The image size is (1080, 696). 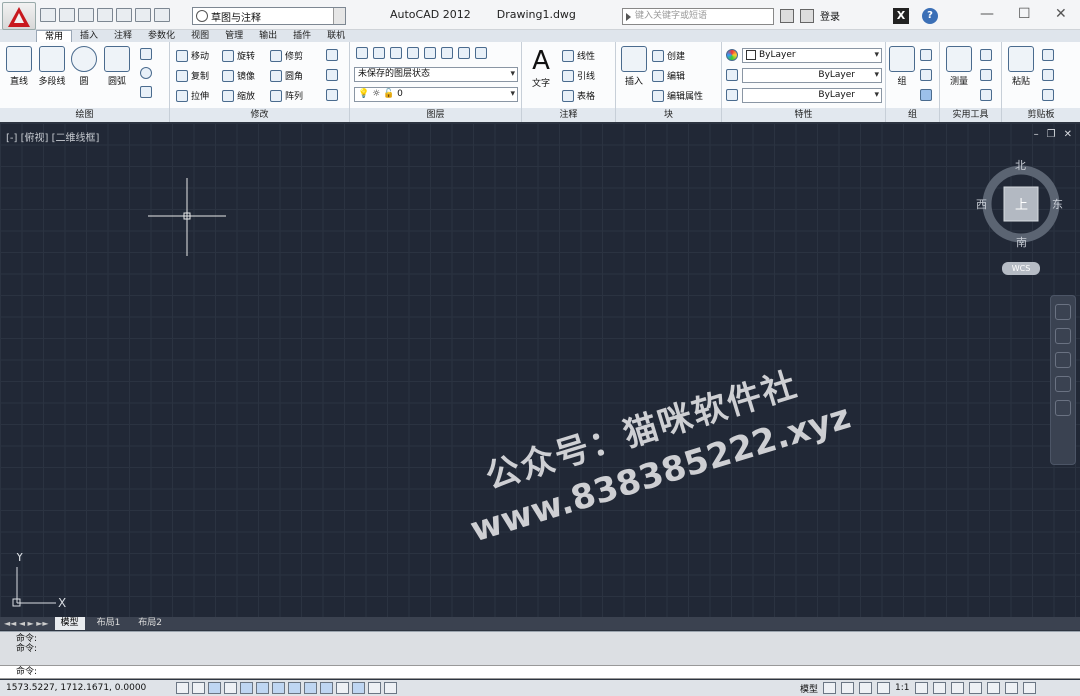 I want to click on clean-screen-icon, so click(x=1029, y=688).